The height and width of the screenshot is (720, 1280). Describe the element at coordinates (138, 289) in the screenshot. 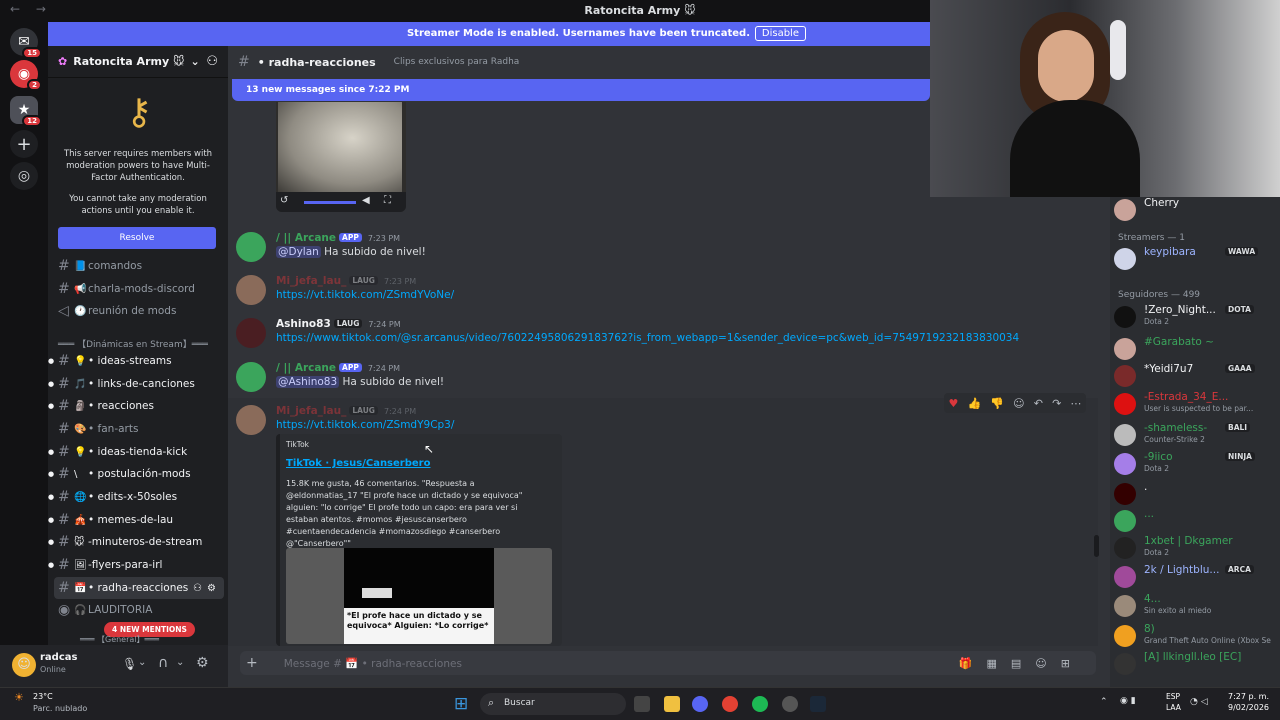

I see `channel-charla: # 📢 charla-mods-discord` at that location.